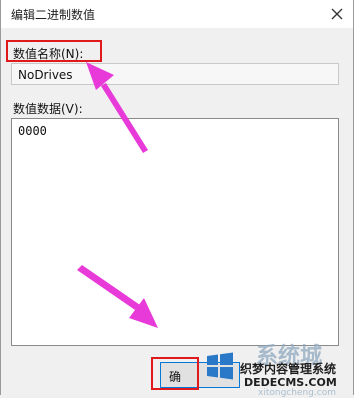 The height and width of the screenshot is (398, 354). Describe the element at coordinates (177, 14) in the screenshot. I see `title-bar: 编辑二进制数值` at that location.